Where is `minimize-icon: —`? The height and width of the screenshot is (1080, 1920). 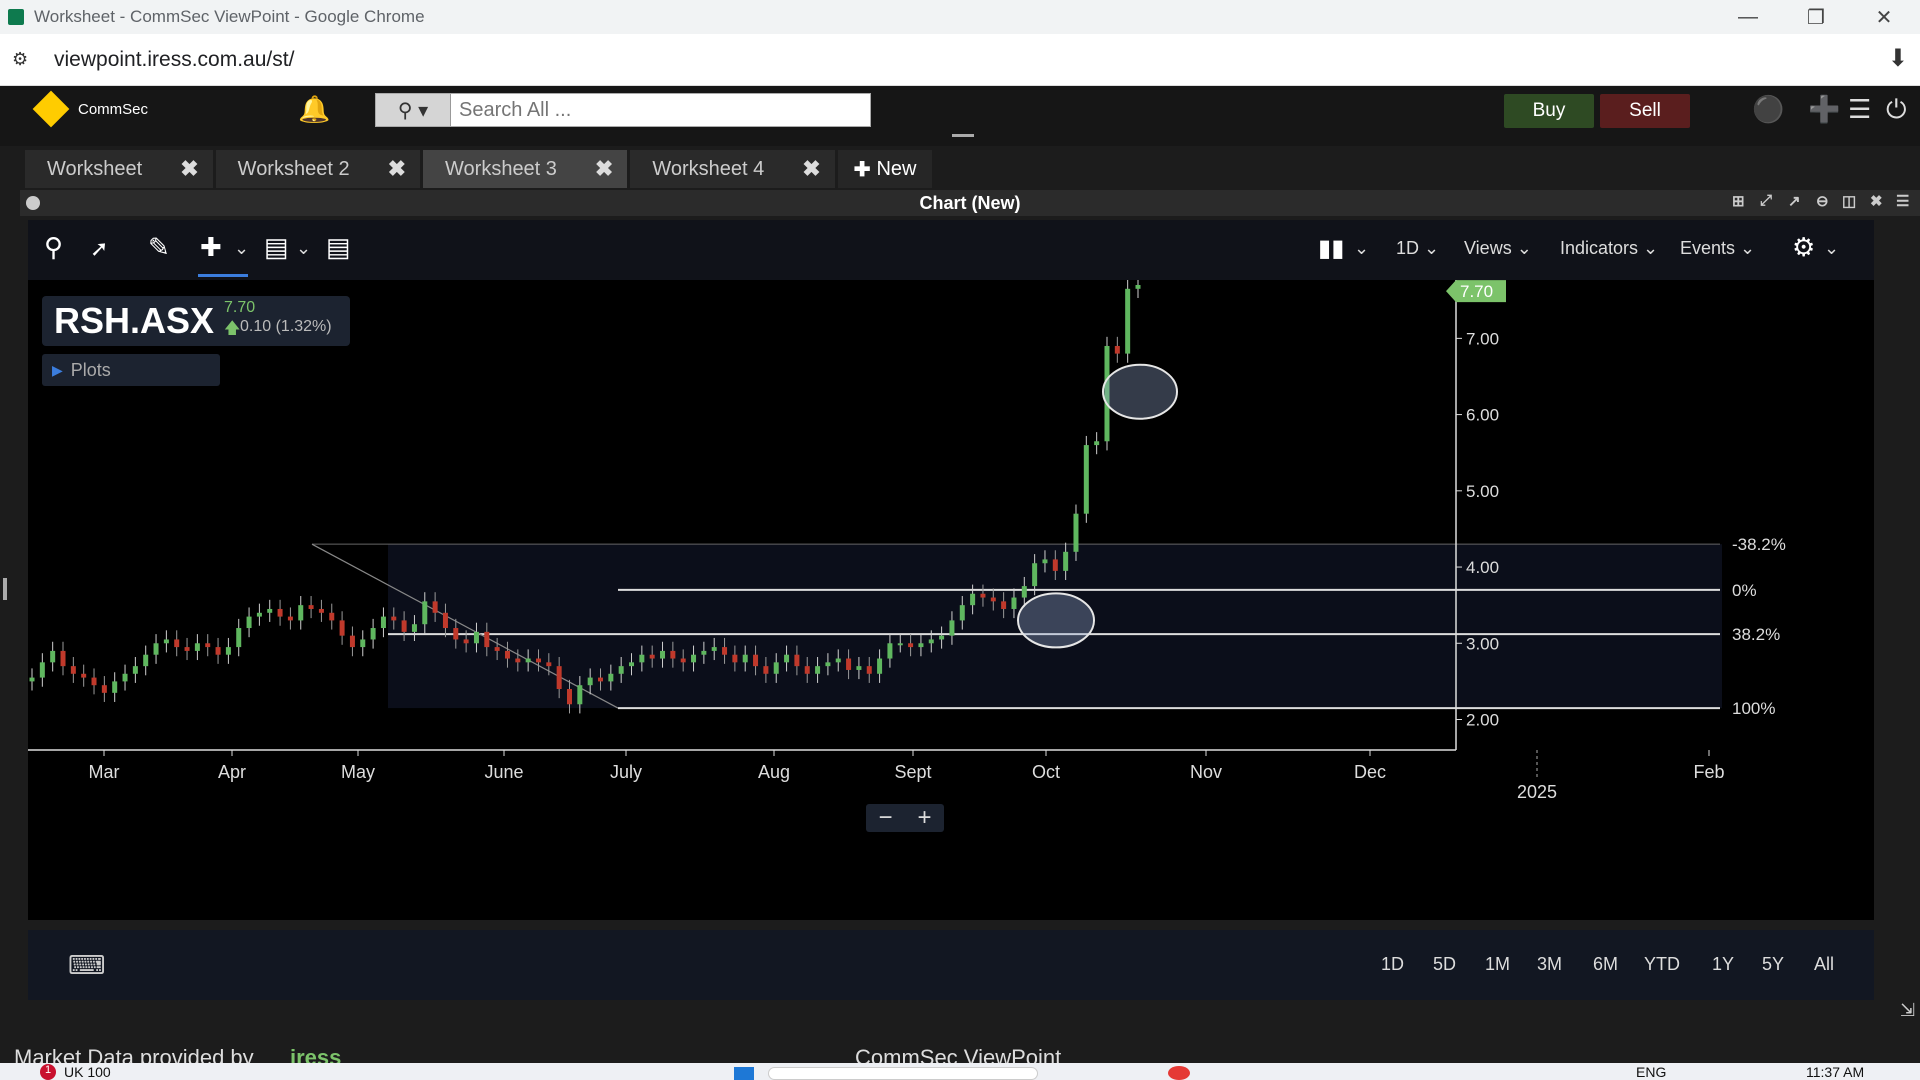 minimize-icon: — is located at coordinates (1748, 17).